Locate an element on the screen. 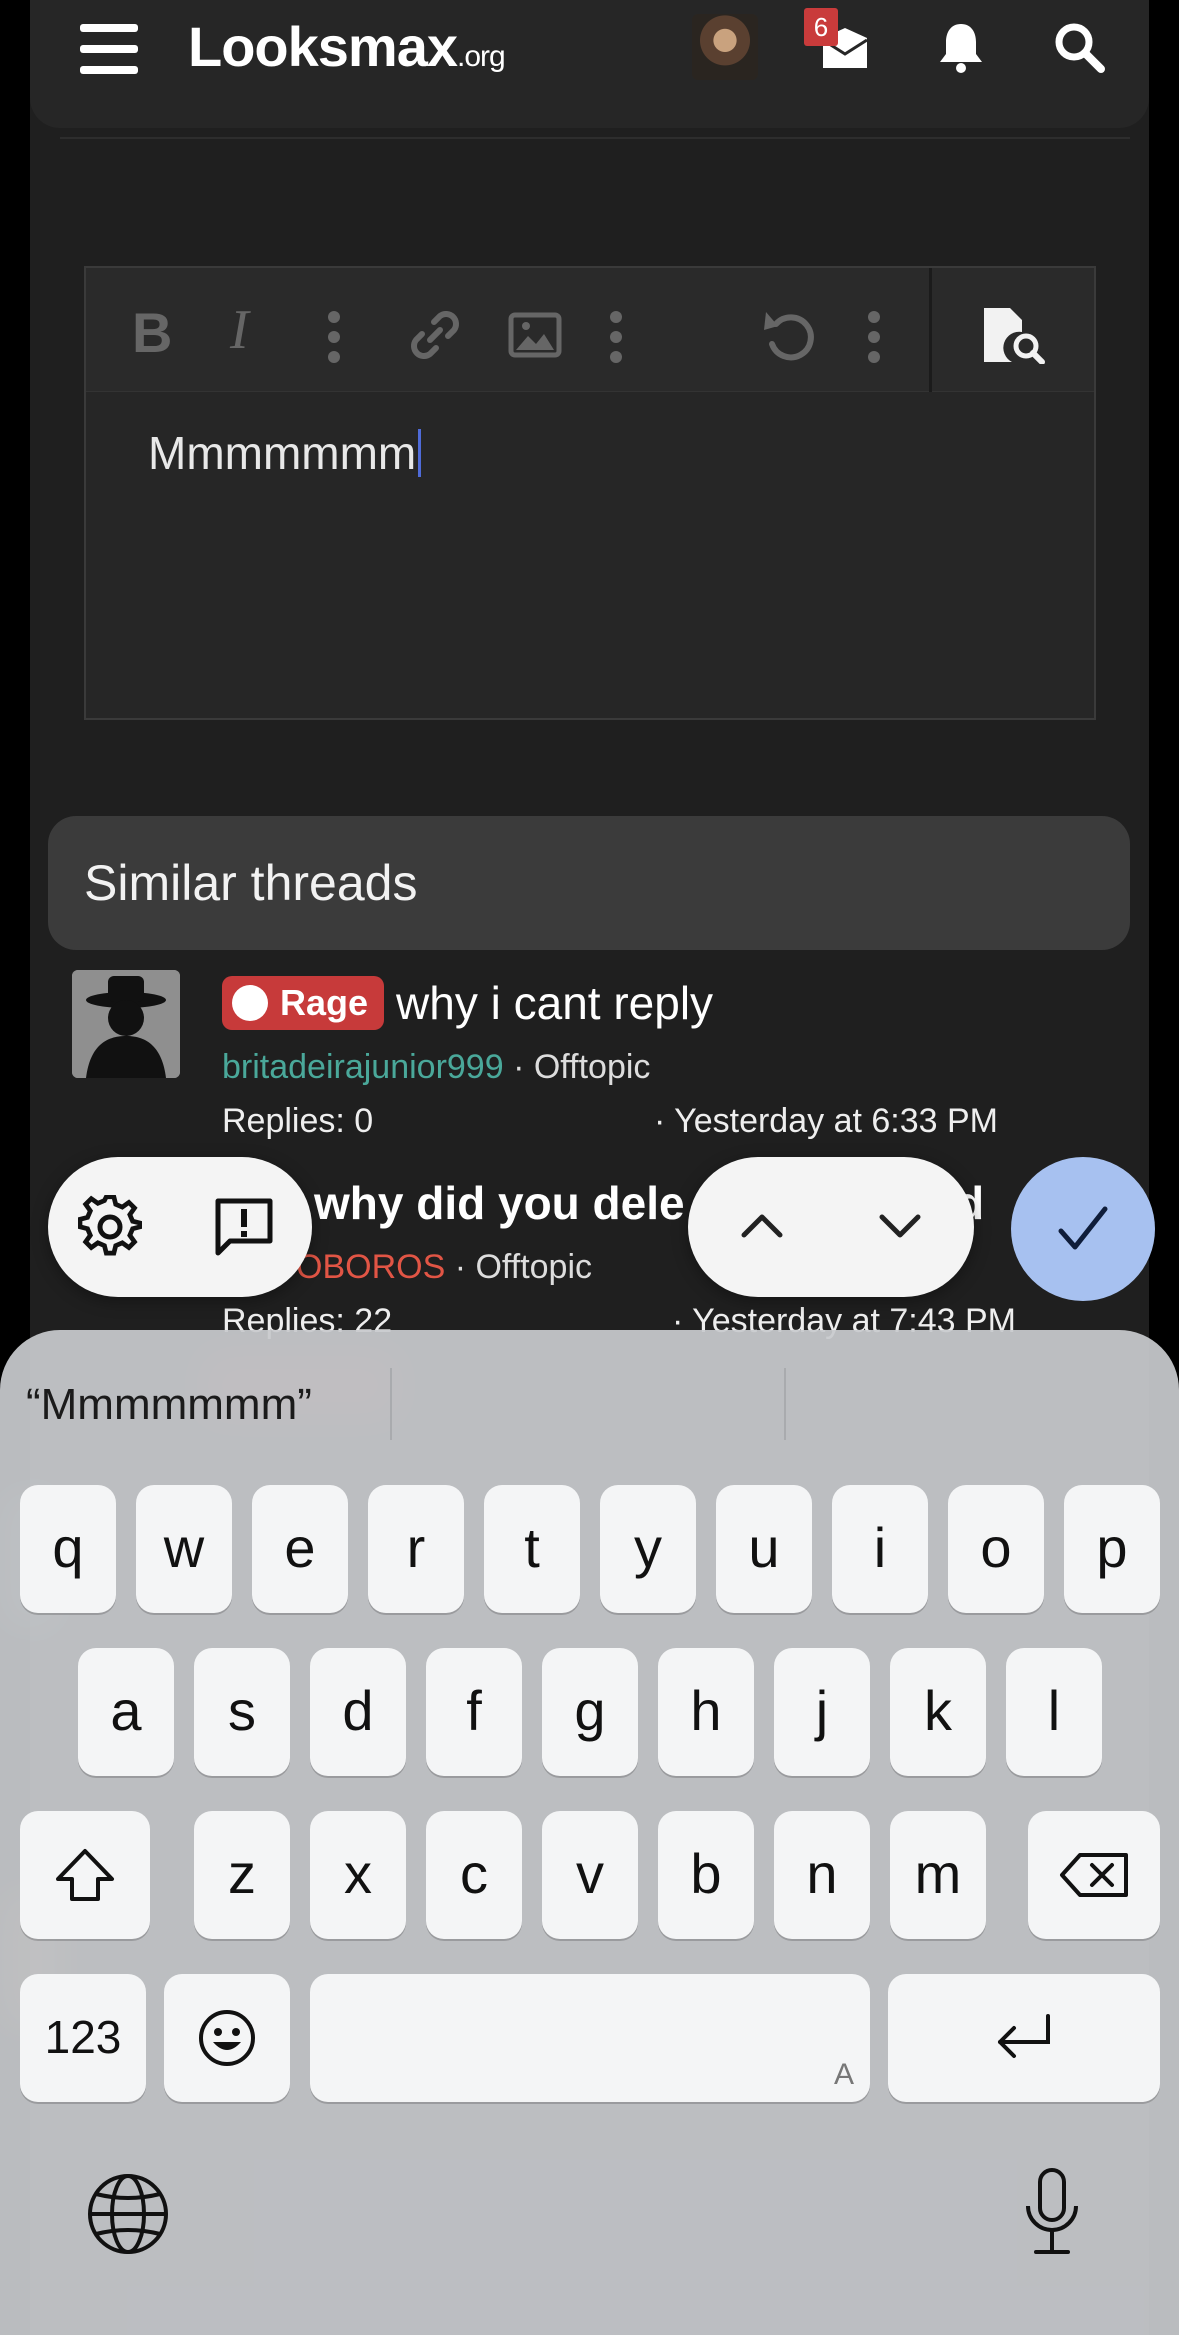 The image size is (1179, 2335). key-b: b is located at coordinates (706, 1875).